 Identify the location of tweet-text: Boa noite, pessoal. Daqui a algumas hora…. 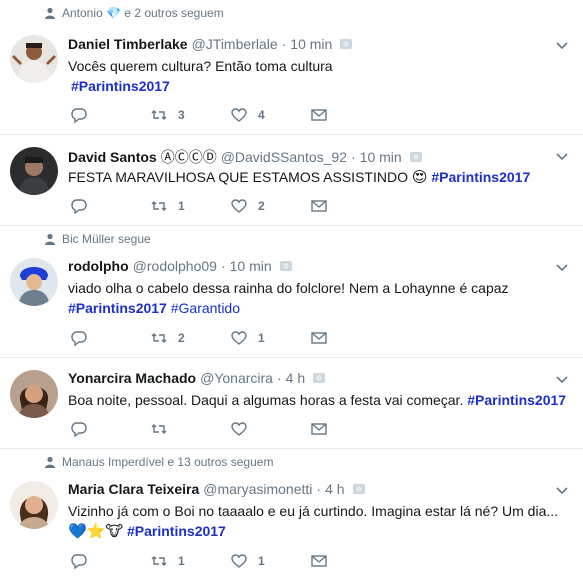
(266, 400).